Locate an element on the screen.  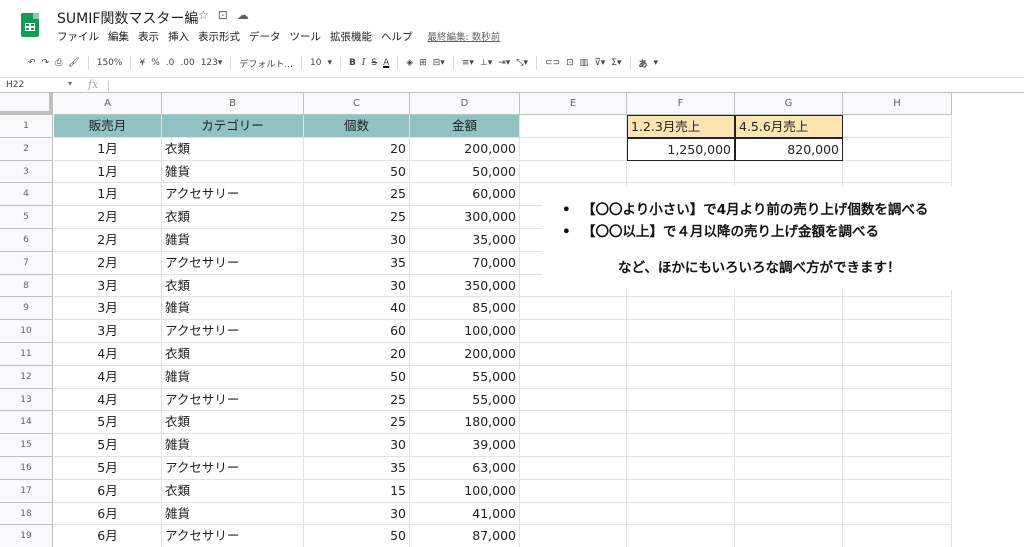
menu-help: ヘルプ is located at coordinates (397, 36).